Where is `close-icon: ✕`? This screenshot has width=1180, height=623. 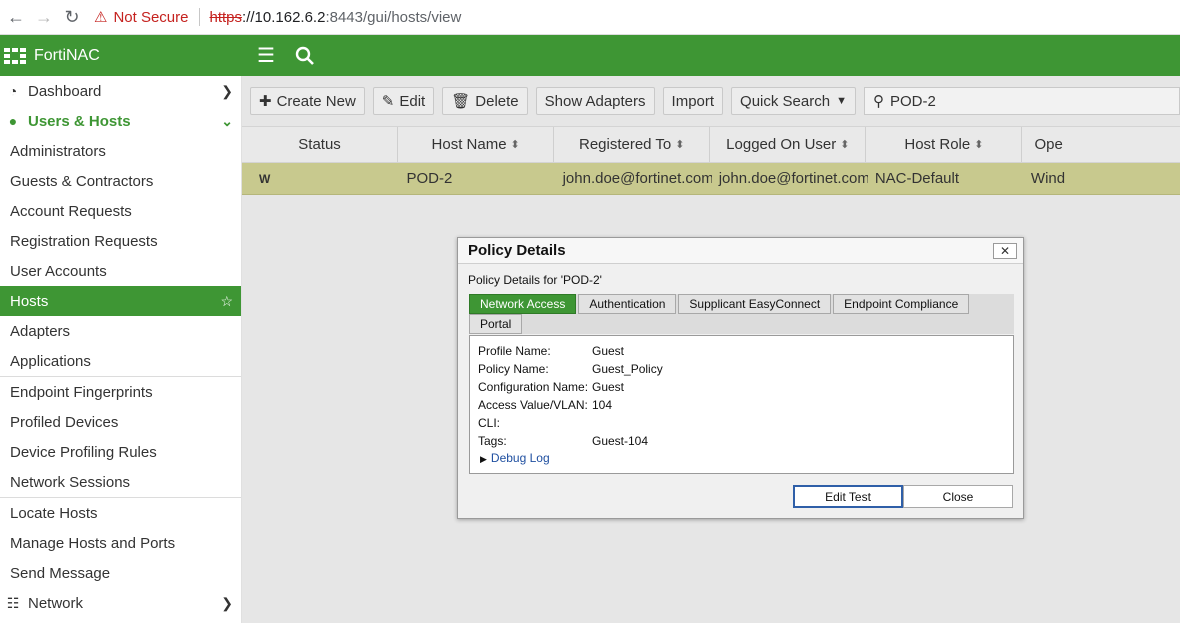
close-icon: ✕ is located at coordinates (1005, 251).